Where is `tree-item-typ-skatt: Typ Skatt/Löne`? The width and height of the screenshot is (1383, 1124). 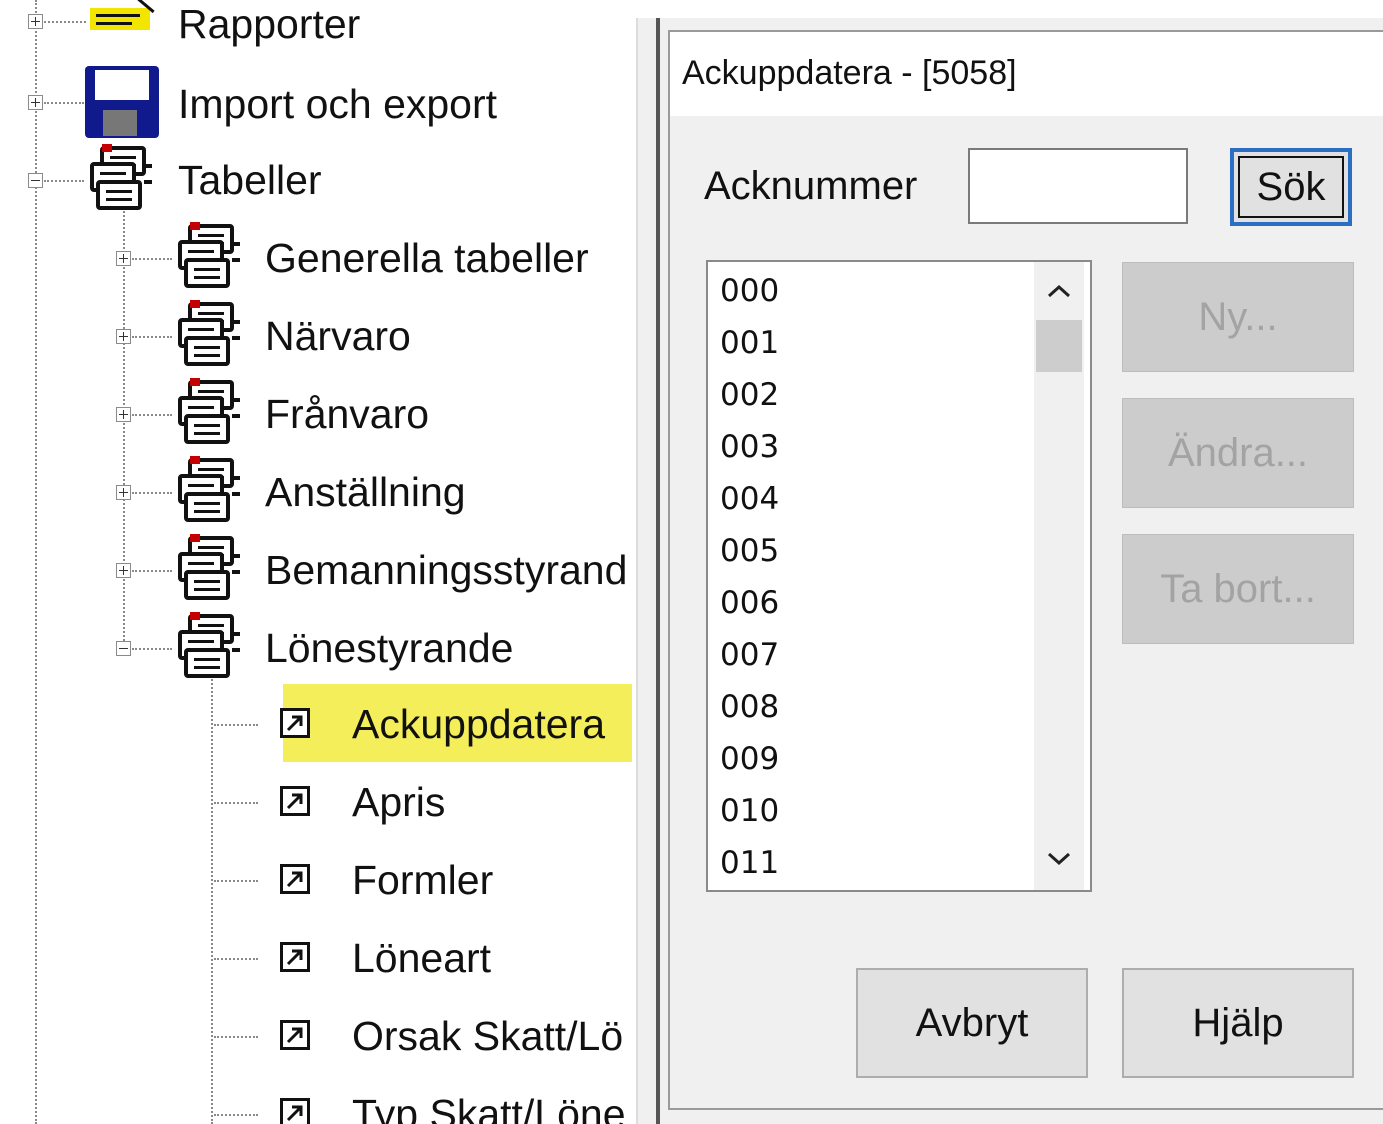 tree-item-typ-skatt: Typ Skatt/Löne is located at coordinates (318, 1102).